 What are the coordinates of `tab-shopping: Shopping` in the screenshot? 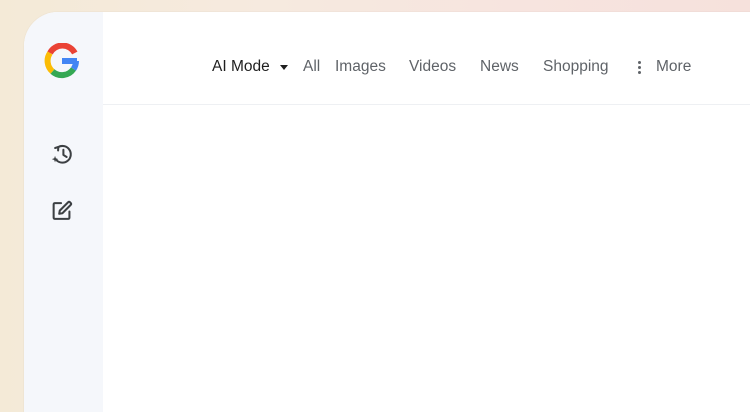 It's located at (576, 67).